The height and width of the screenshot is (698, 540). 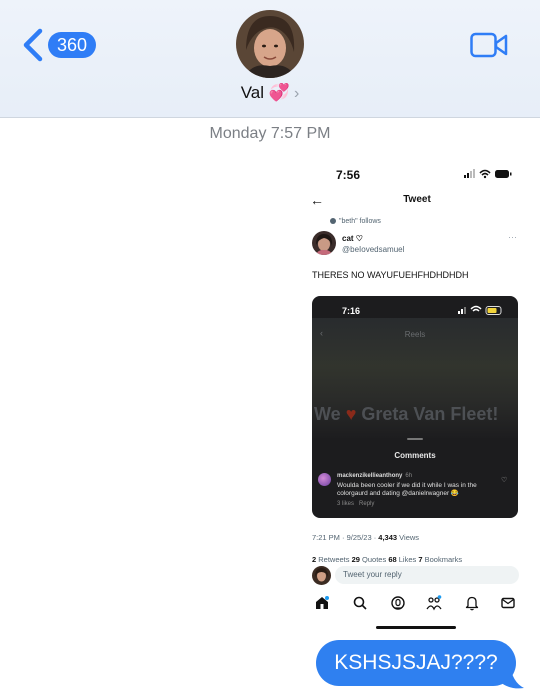 What do you see at coordinates (416, 663) in the screenshot?
I see `outgoing-message-bubble: KSHSJSJAJ????` at bounding box center [416, 663].